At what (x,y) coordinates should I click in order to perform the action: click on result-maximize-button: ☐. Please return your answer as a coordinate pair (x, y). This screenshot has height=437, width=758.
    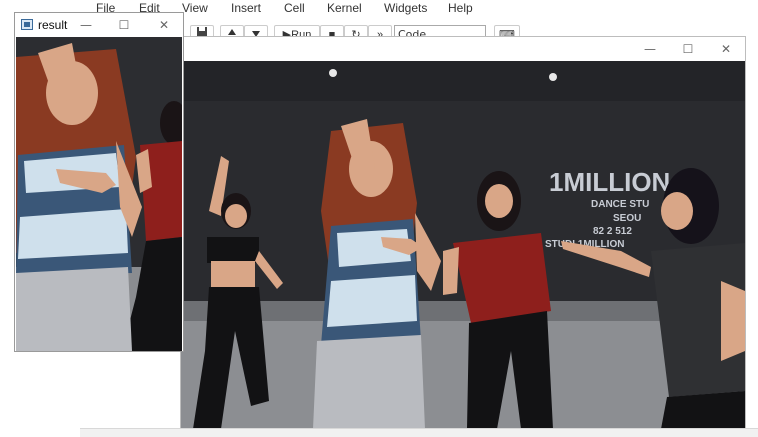
    Looking at the image, I should click on (124, 25).